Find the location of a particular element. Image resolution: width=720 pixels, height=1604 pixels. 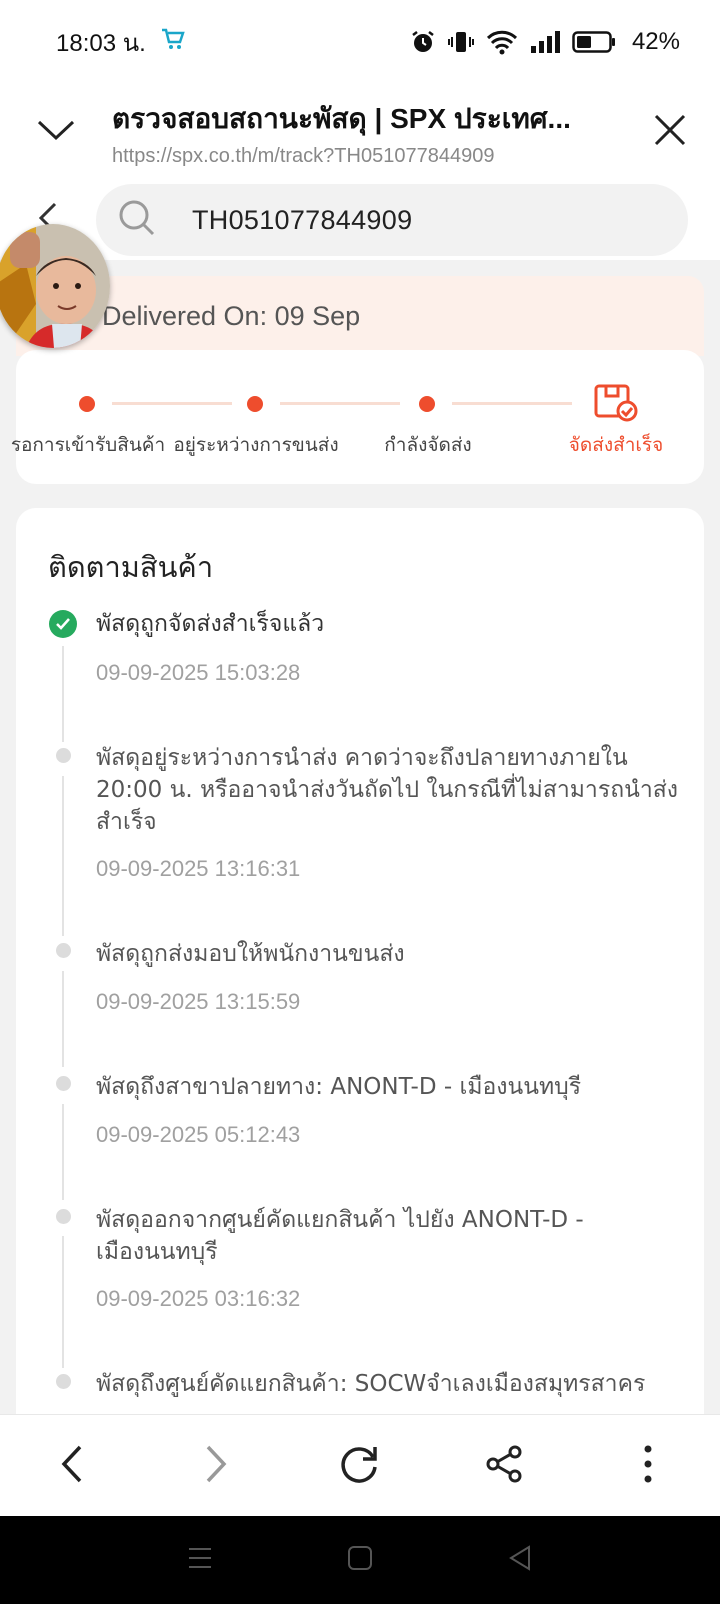

wifi-icon is located at coordinates (502, 42).